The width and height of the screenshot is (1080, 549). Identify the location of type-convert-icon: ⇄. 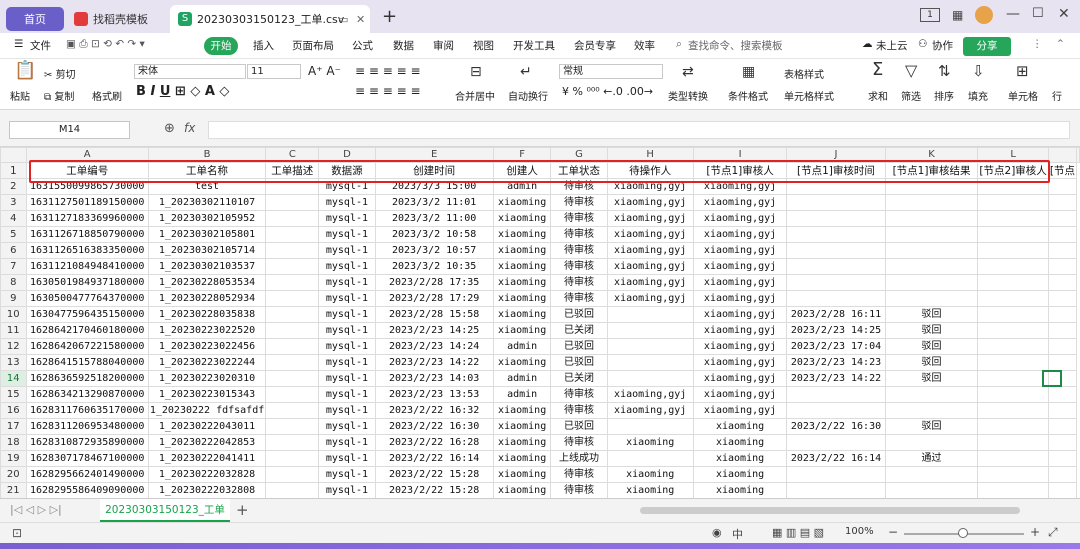
(688, 72).